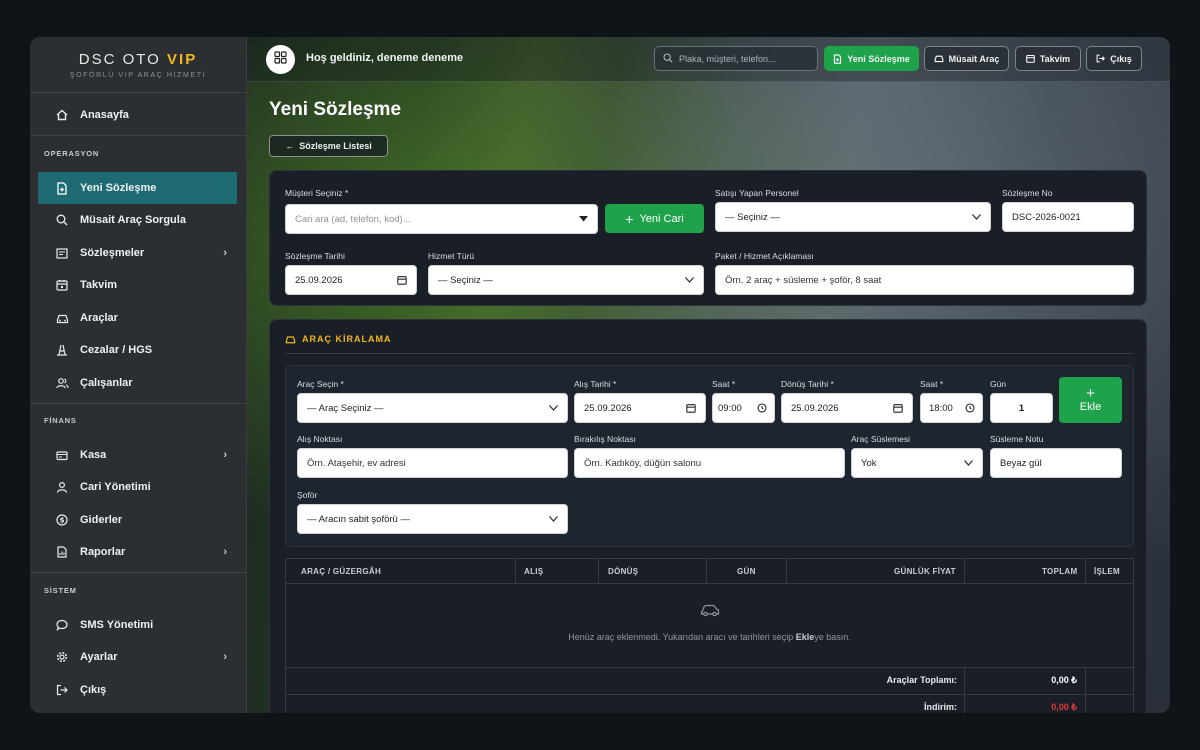  I want to click on sidebar-item-label: Cari Yönetimi, so click(115, 487).